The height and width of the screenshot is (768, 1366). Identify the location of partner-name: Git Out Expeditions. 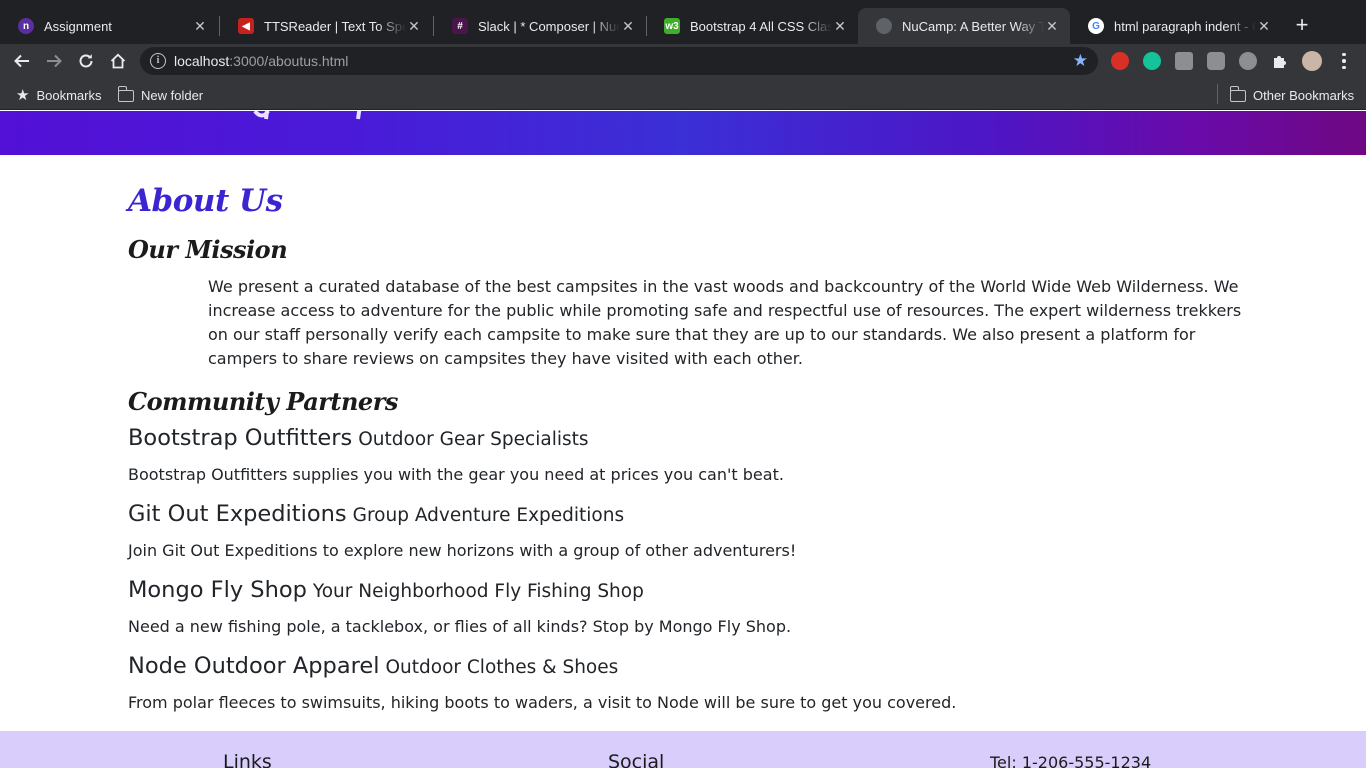
(237, 514).